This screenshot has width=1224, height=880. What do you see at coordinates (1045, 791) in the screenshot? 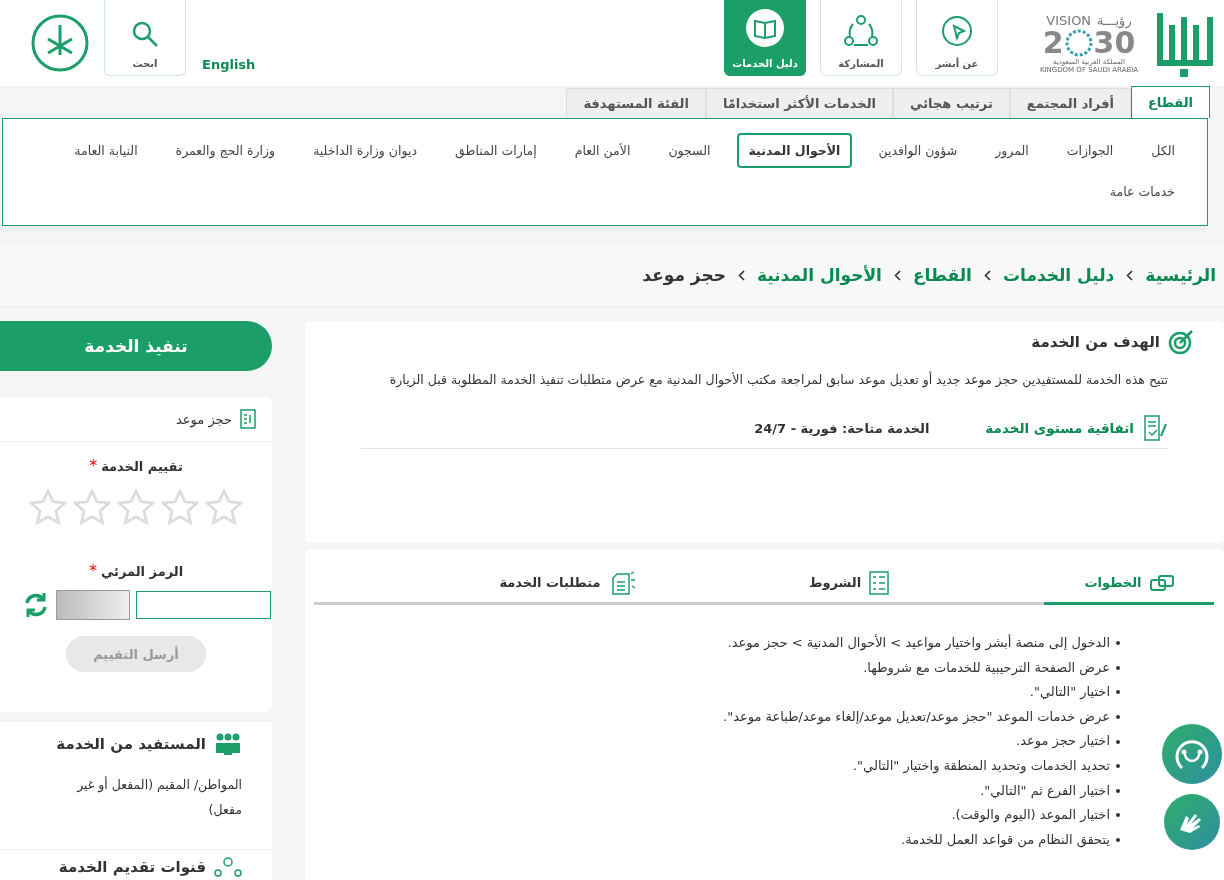
I see `step-item: اختيار الفرع ثم "التالي".` at bounding box center [1045, 791].